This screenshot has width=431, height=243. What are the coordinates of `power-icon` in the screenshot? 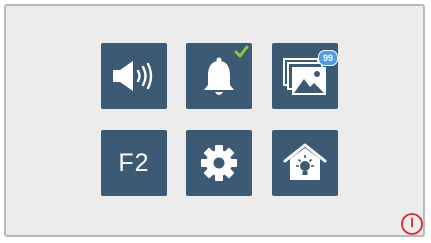 It's located at (412, 224).